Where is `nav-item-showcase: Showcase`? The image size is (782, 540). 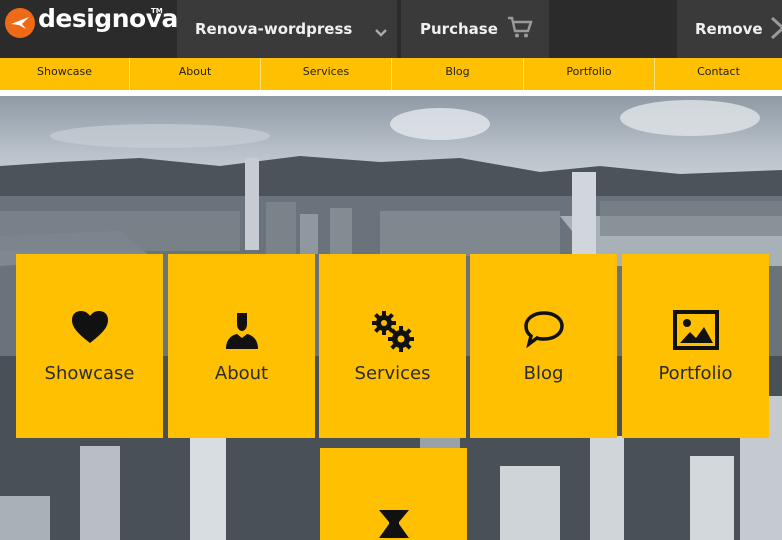
nav-item-showcase: Showcase is located at coordinates (65, 74).